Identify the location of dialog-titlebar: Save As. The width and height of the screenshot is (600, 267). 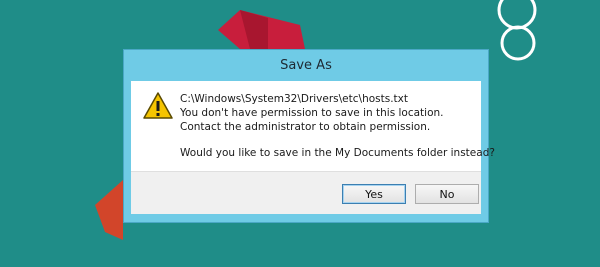
(306, 65).